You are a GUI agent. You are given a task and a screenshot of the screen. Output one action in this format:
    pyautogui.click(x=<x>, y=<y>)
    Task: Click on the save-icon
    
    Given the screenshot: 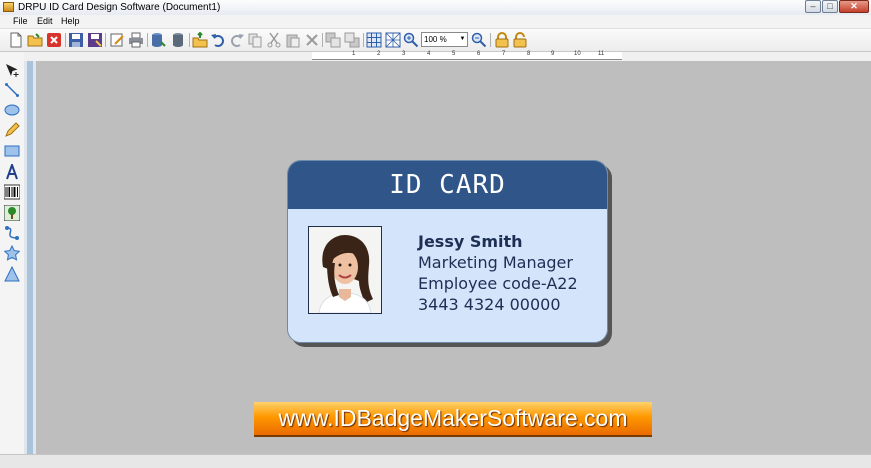 What is the action you would take?
    pyautogui.click(x=76, y=40)
    